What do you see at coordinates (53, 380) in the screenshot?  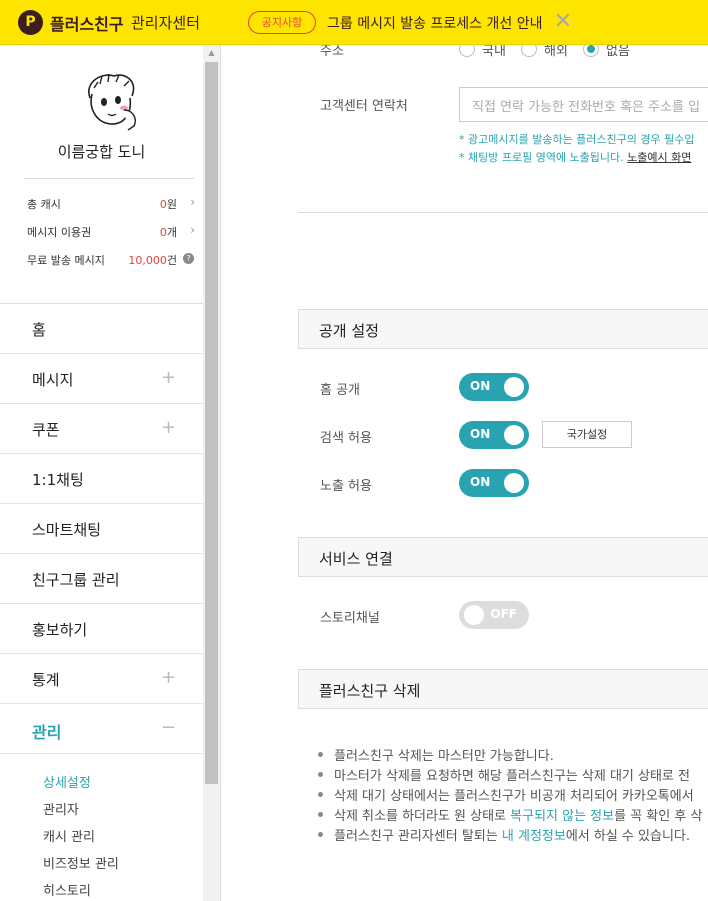 I see `sidebar-item-label: 메시지` at bounding box center [53, 380].